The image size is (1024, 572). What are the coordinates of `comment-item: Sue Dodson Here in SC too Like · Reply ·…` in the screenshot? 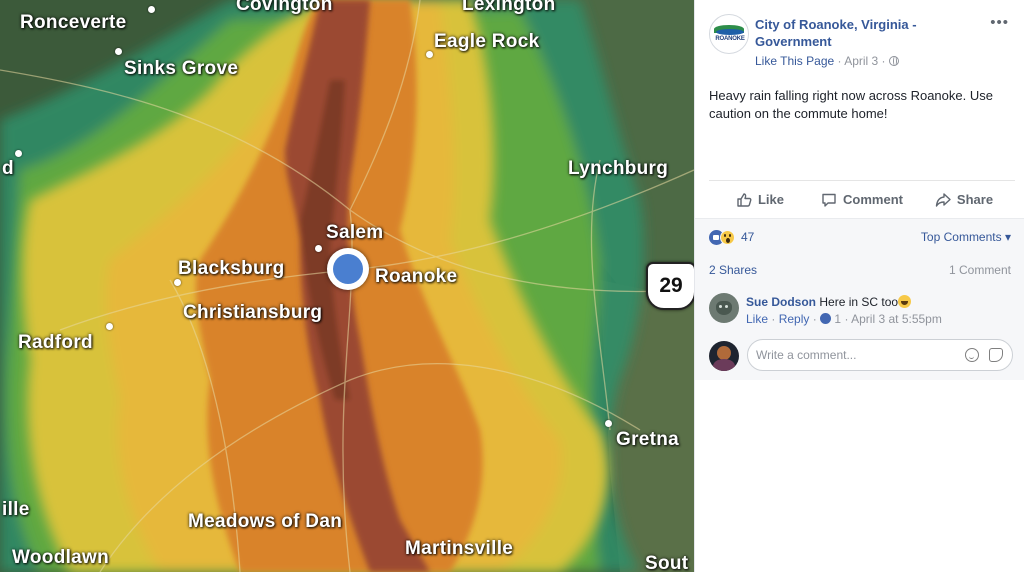 It's located at (862, 313).